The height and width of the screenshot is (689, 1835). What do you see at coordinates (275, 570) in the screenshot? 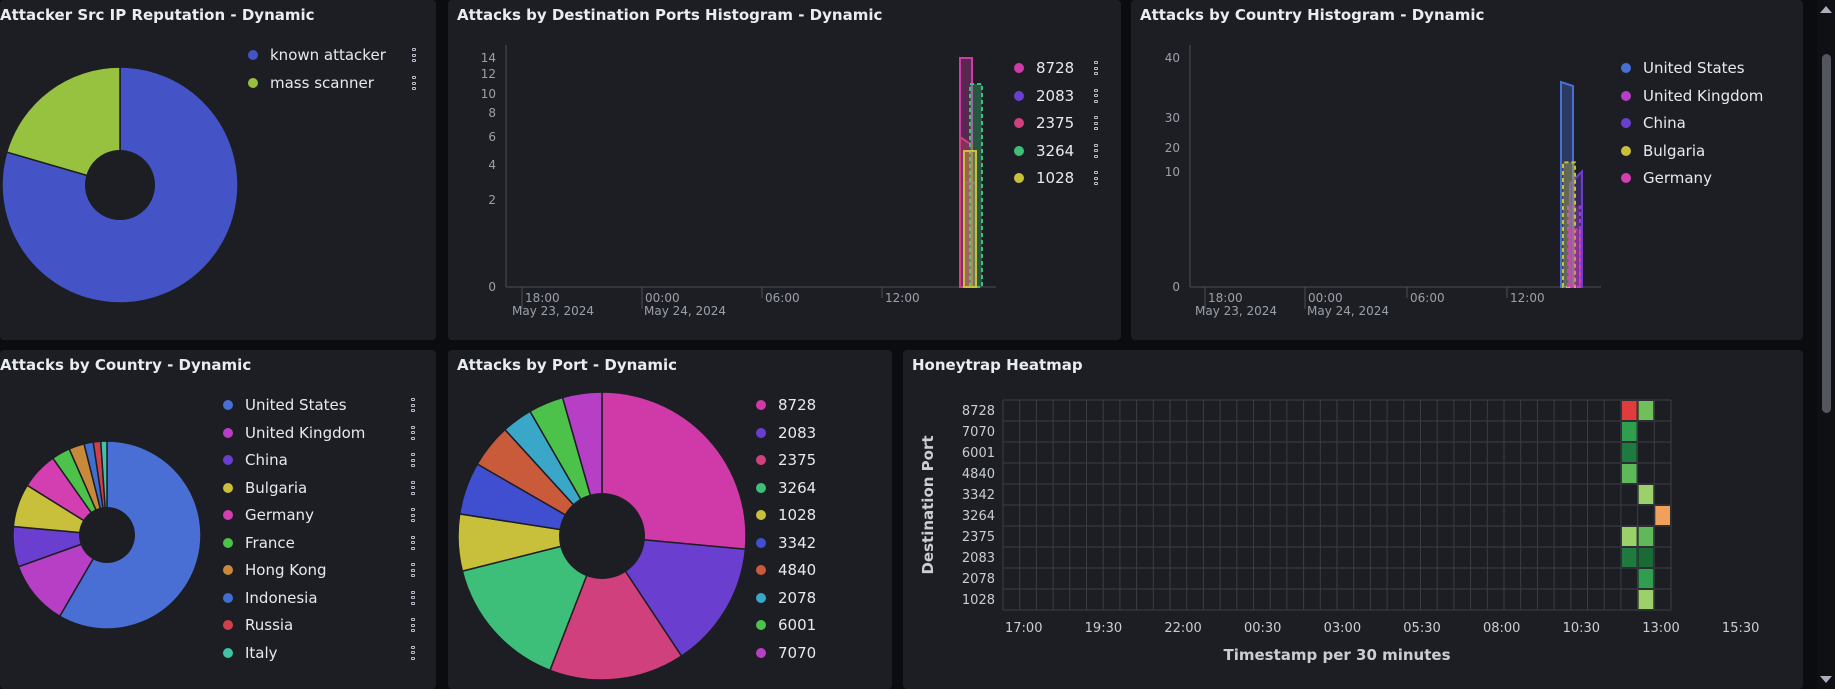
I see `legend-item: Hong Kong` at bounding box center [275, 570].